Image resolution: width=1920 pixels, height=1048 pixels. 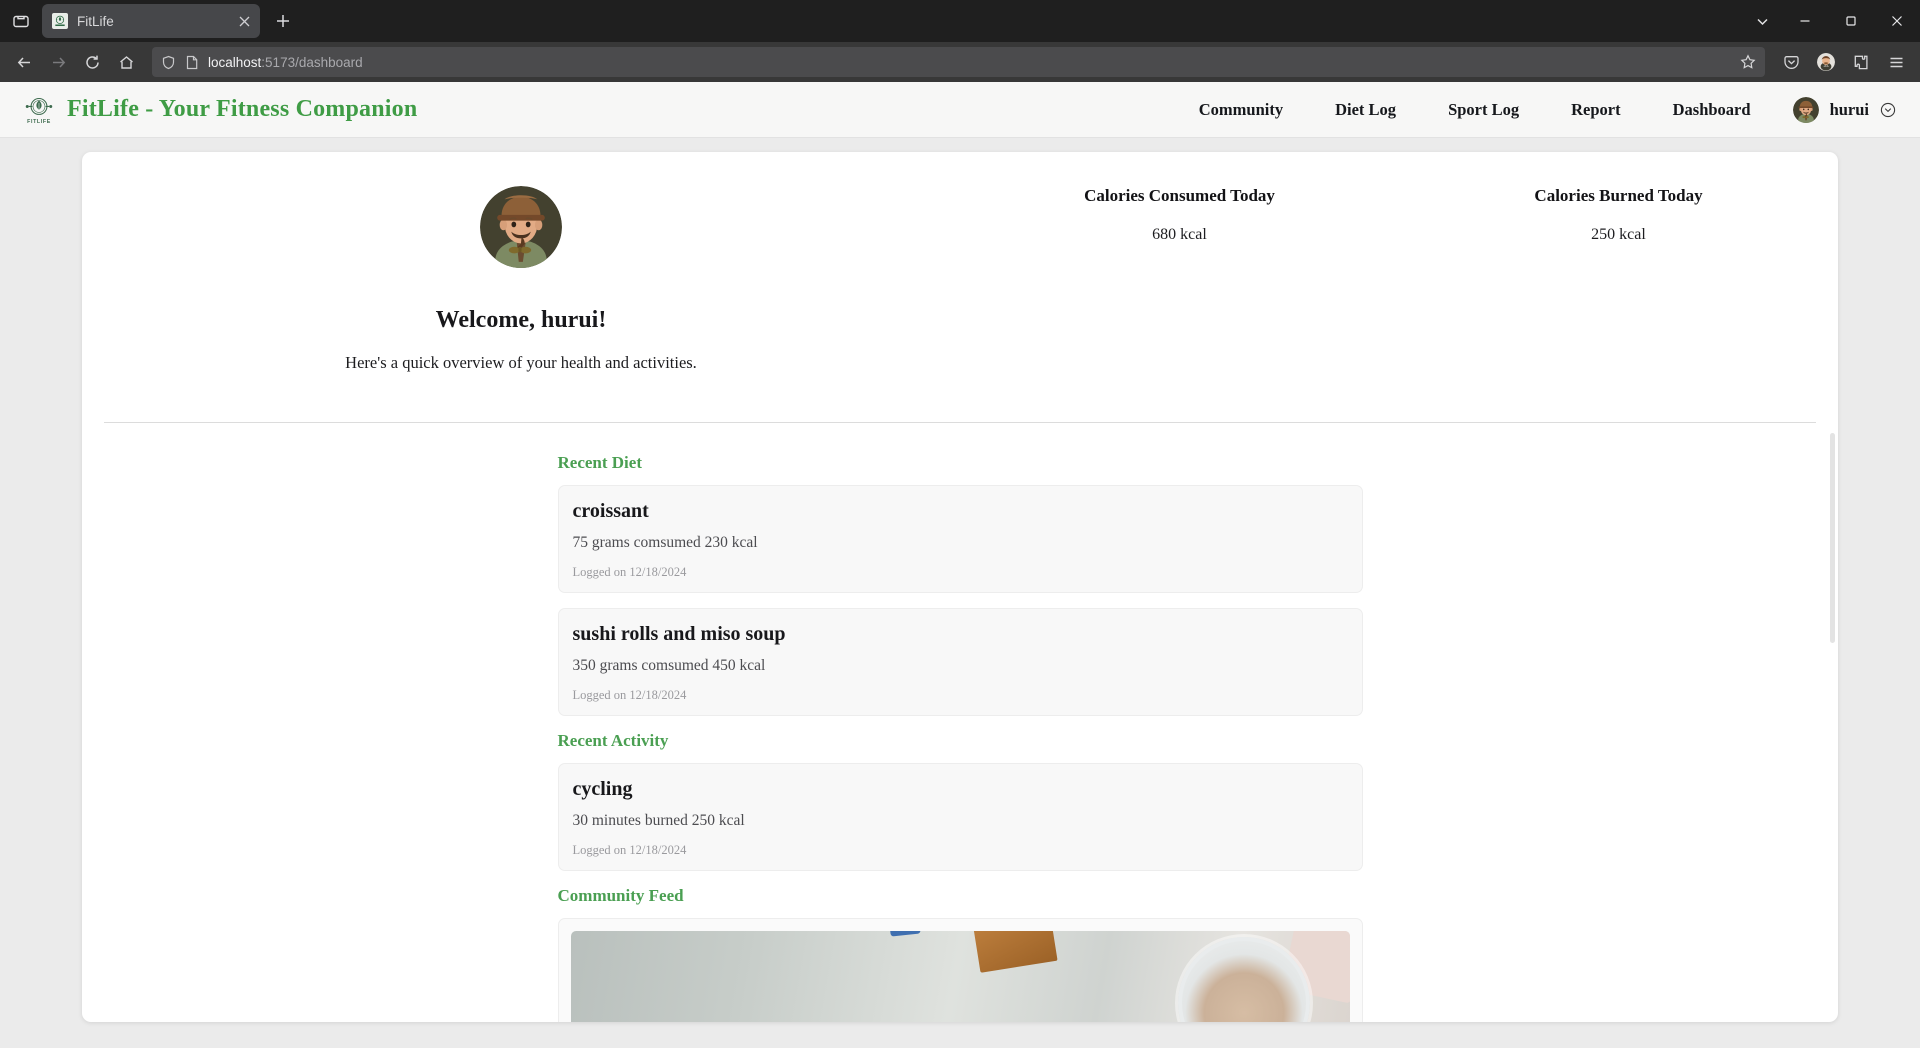 I want to click on url-bar: localhost:5173/dashboard, so click(x=958, y=62).